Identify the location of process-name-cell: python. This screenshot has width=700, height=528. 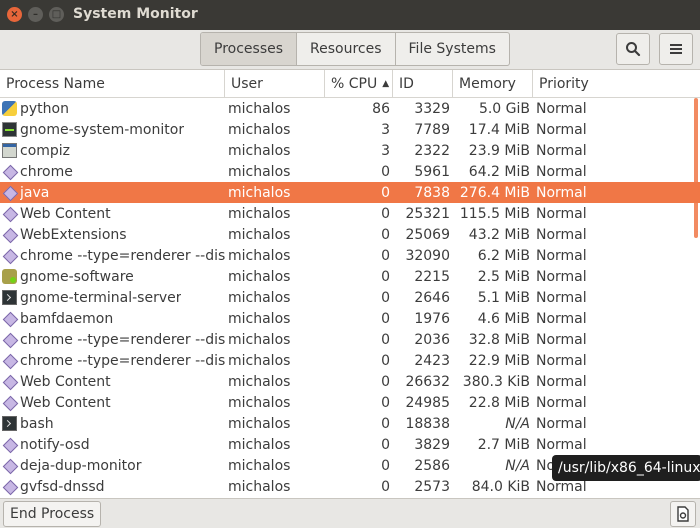
(112, 108).